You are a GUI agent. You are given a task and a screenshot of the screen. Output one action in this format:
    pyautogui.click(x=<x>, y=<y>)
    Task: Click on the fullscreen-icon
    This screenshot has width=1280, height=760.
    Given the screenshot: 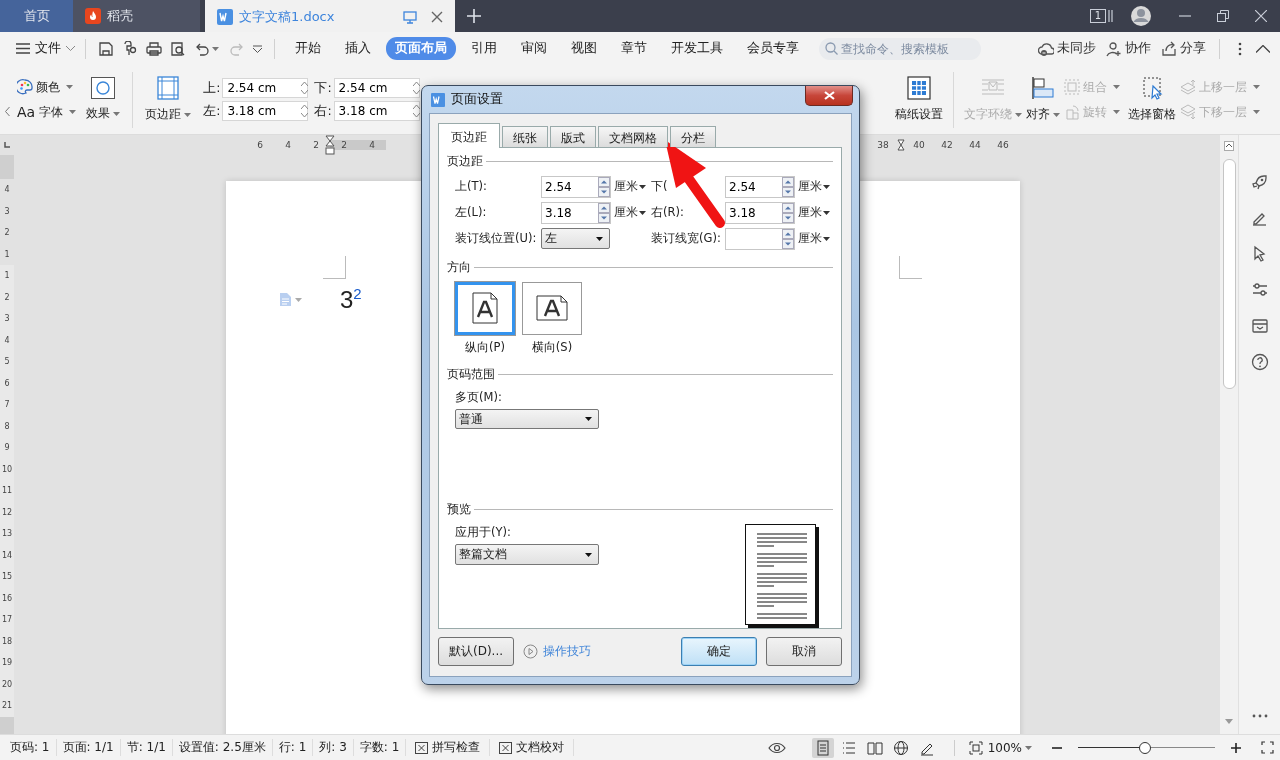 What is the action you would take?
    pyautogui.click(x=1267, y=747)
    